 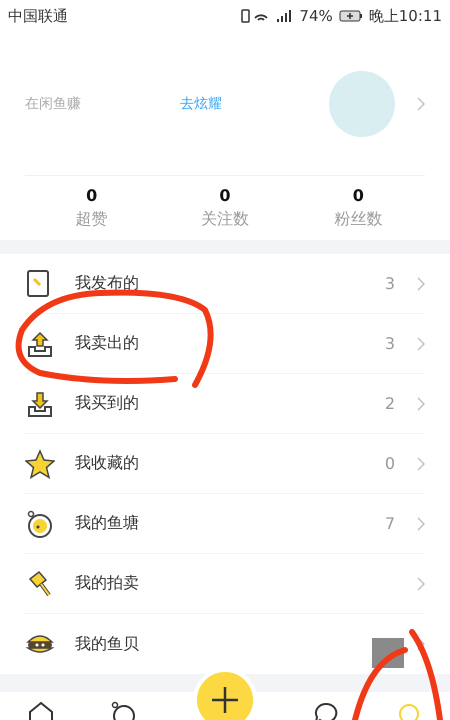 I want to click on signal-icon, so click(x=267, y=16).